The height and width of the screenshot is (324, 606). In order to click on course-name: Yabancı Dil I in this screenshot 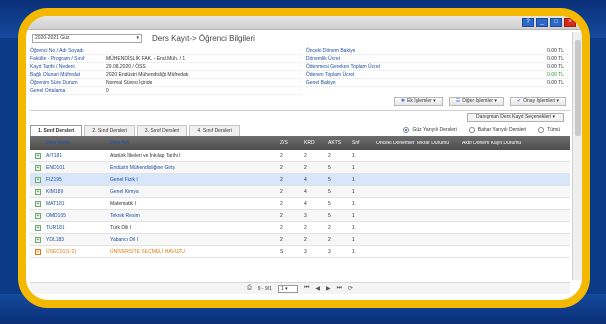, I will do `click(124, 239)`.